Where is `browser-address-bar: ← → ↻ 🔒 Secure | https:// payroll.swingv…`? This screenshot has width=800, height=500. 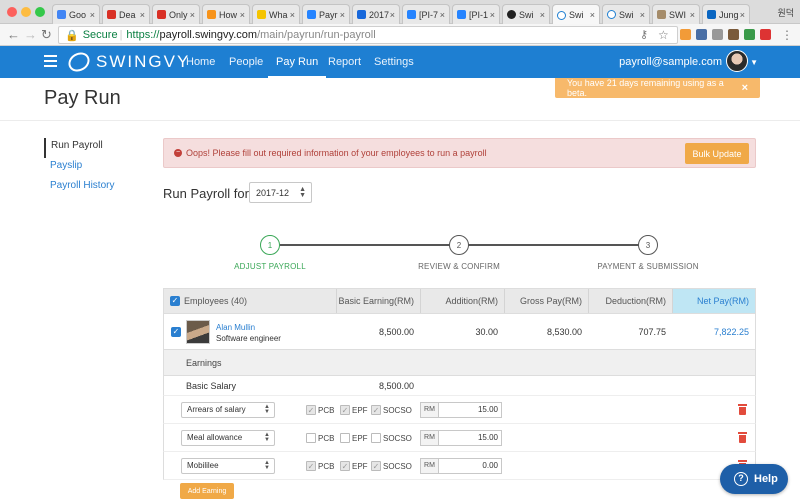 browser-address-bar: ← → ↻ 🔒 Secure | https:// payroll.swingv… is located at coordinates (400, 35).